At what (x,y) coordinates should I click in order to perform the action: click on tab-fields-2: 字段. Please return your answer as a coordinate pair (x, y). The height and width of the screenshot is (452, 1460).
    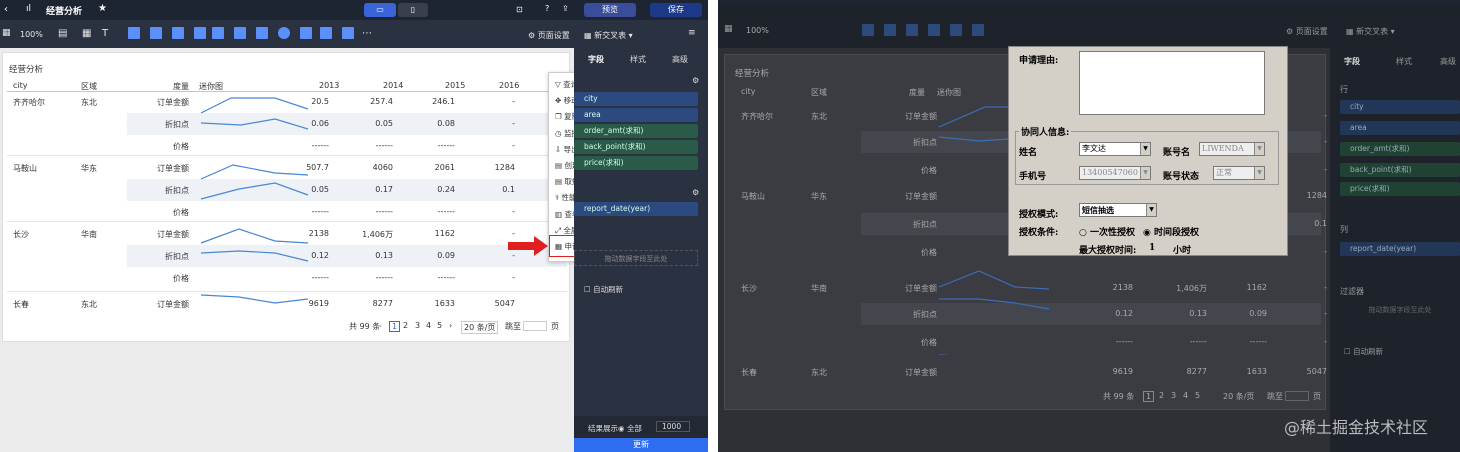
    Looking at the image, I should click on (1352, 61).